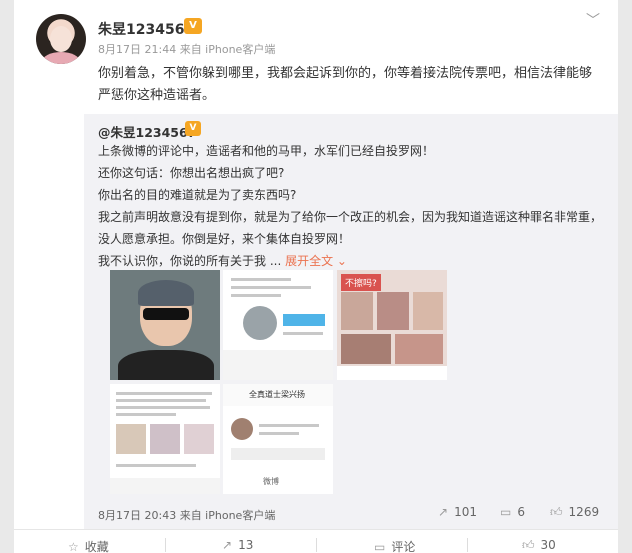  What do you see at coordinates (96, 546) in the screenshot?
I see `favorite-label: 收藏` at bounding box center [96, 546].